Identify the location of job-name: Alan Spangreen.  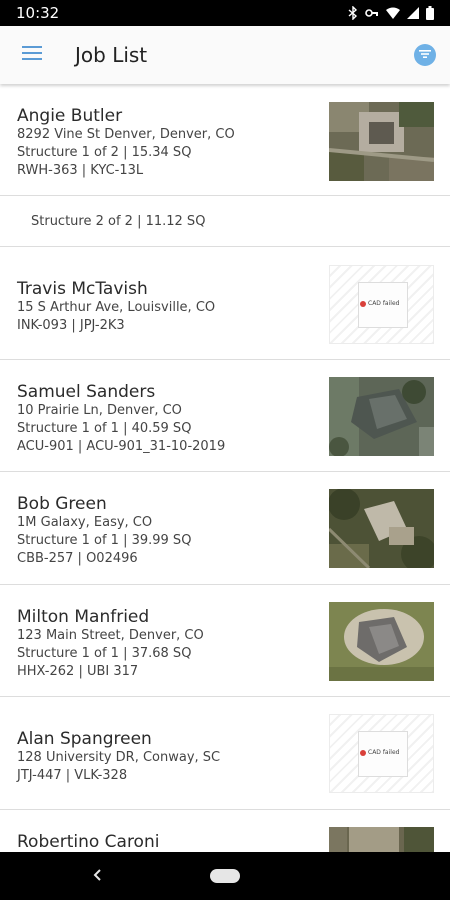
(84, 739).